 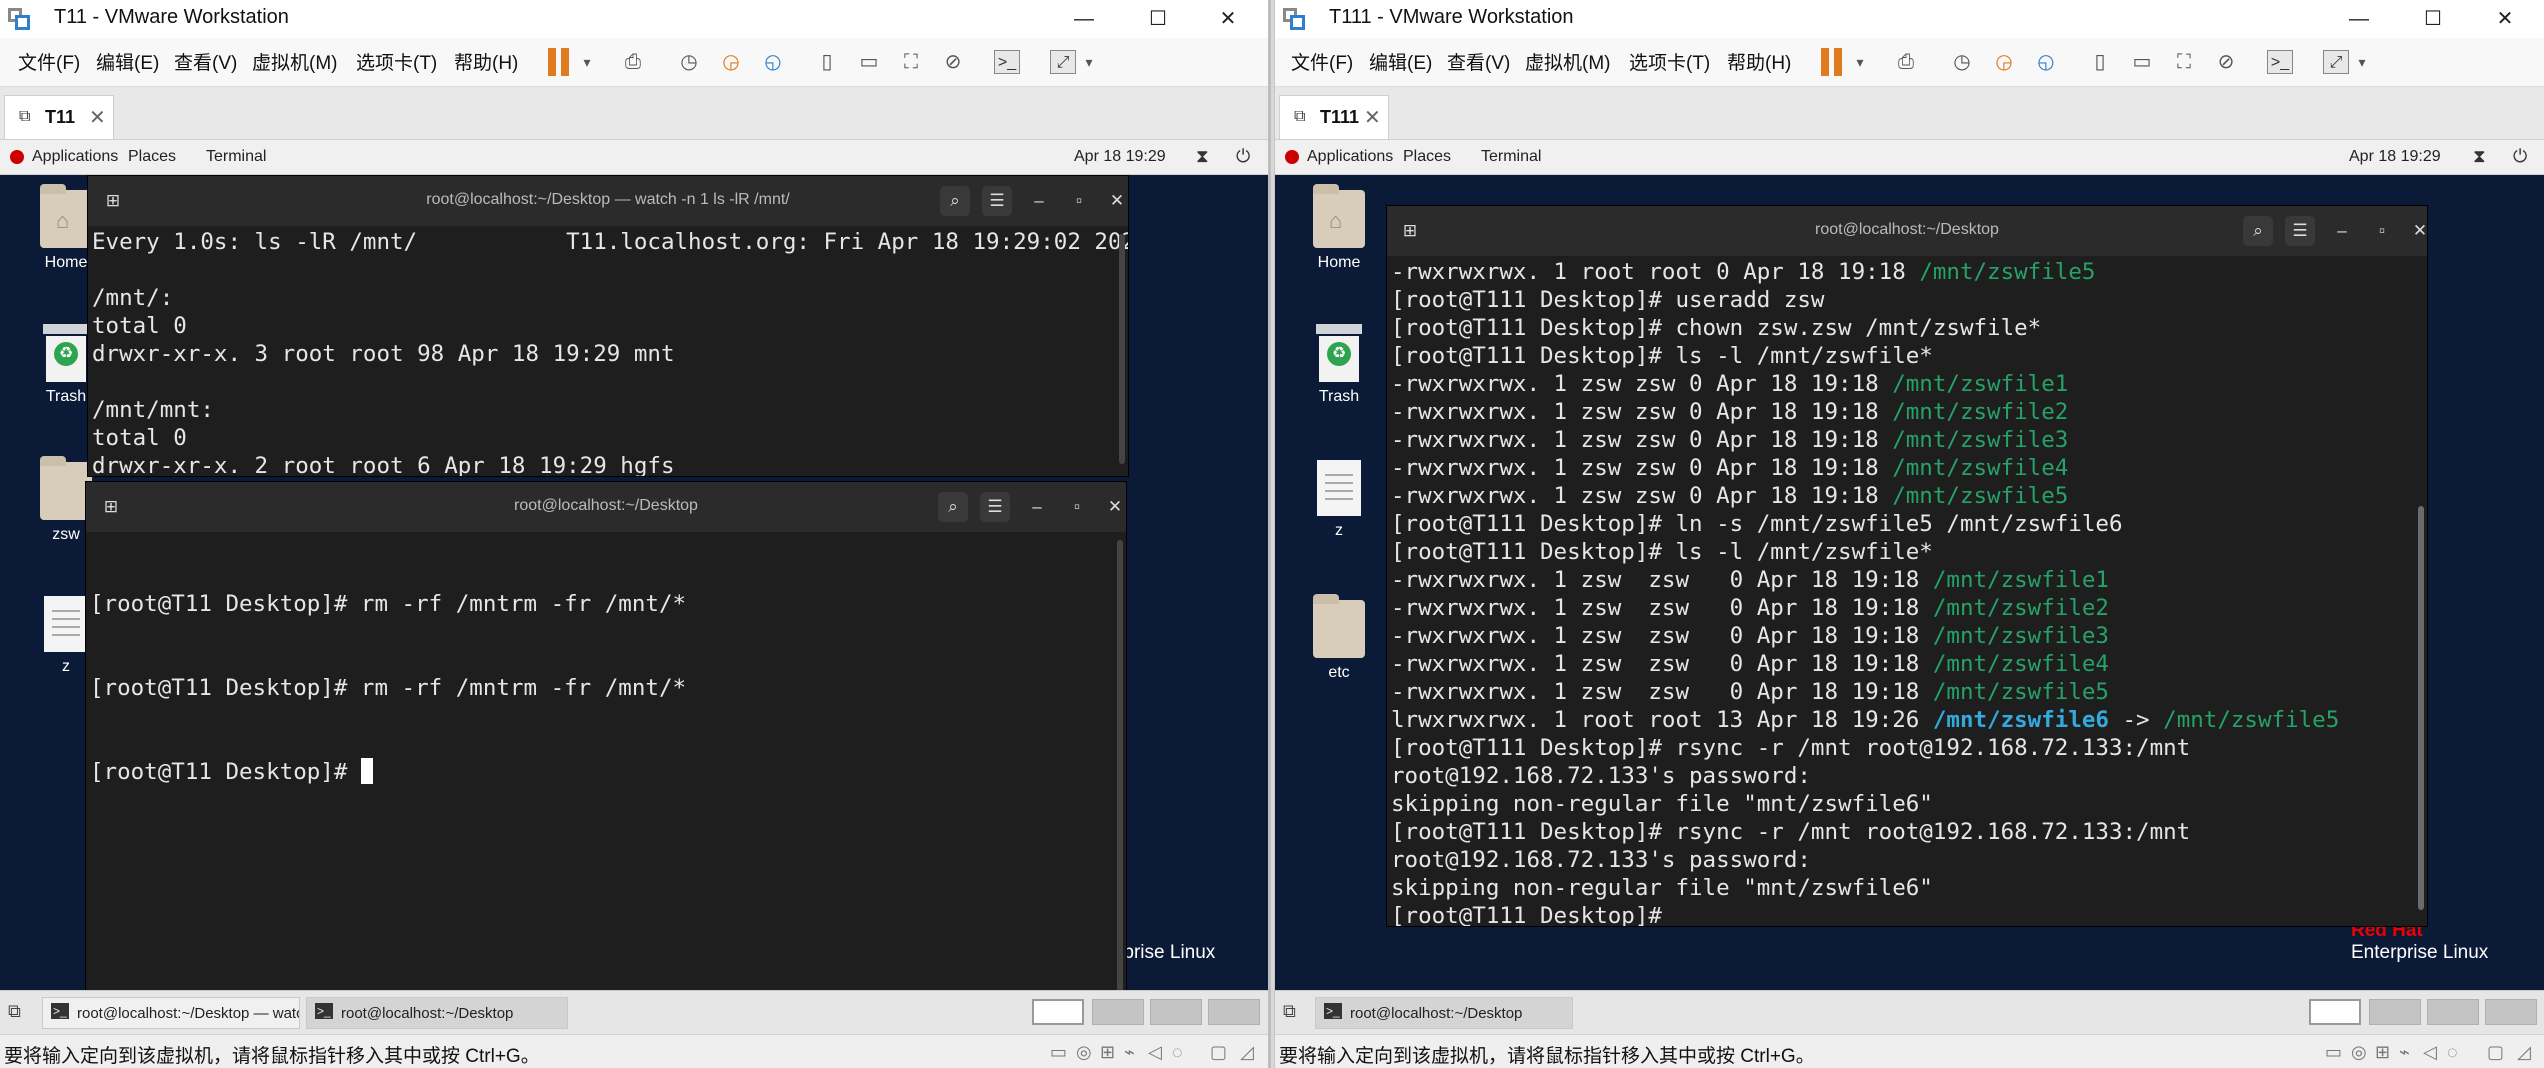 What do you see at coordinates (1478, 61) in the screenshot?
I see `menu-view: 查看(V)` at bounding box center [1478, 61].